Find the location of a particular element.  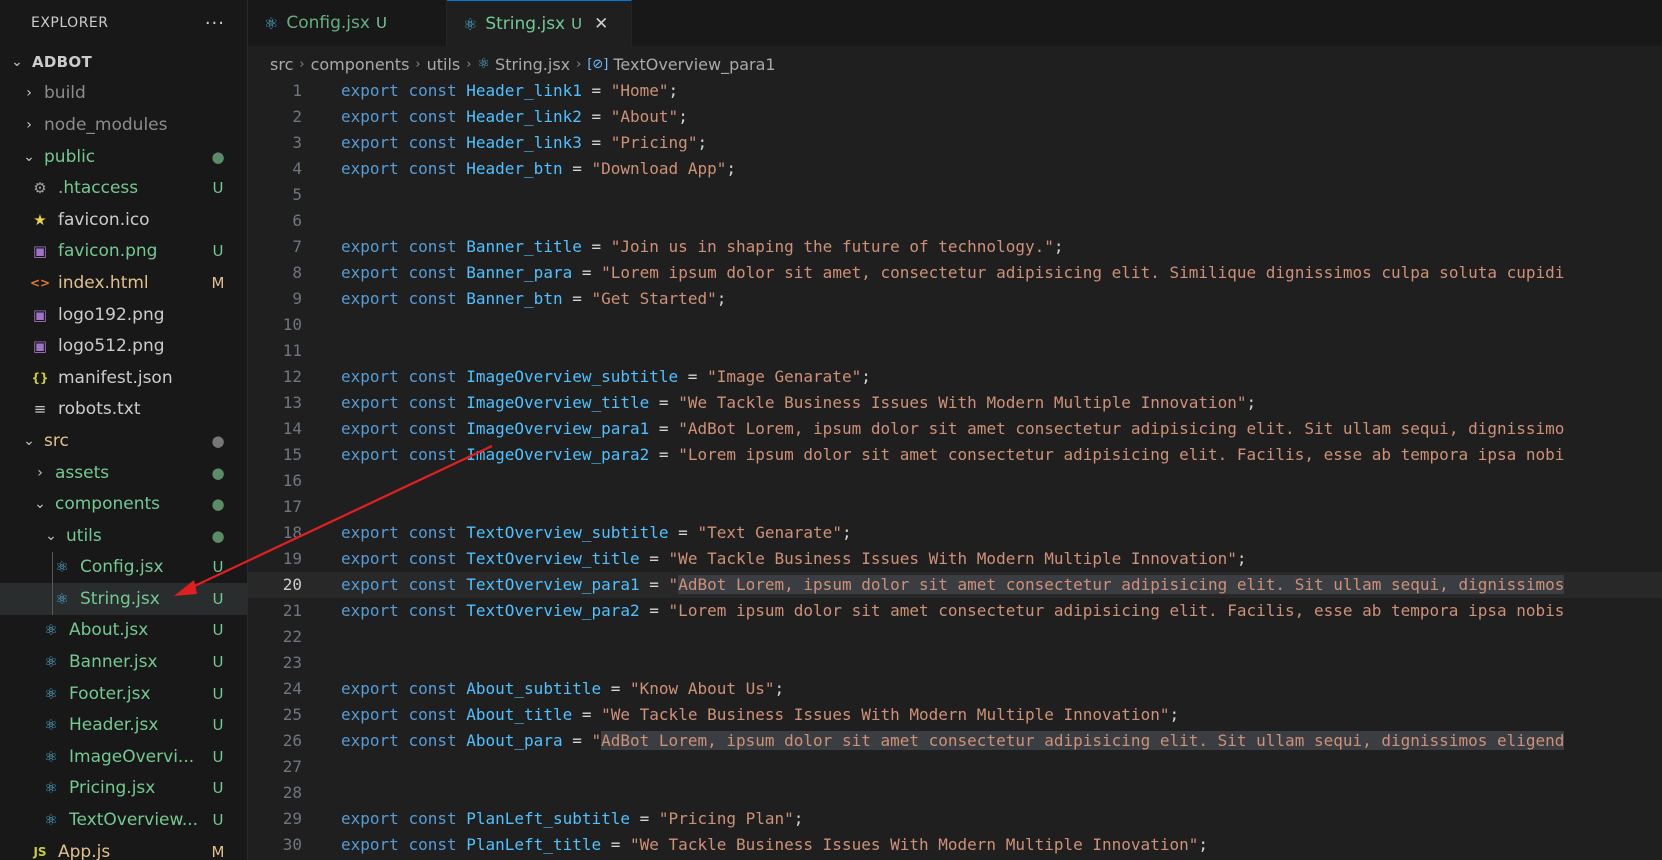

file-manifest-json: {} manifest.json is located at coordinates (123, 378).